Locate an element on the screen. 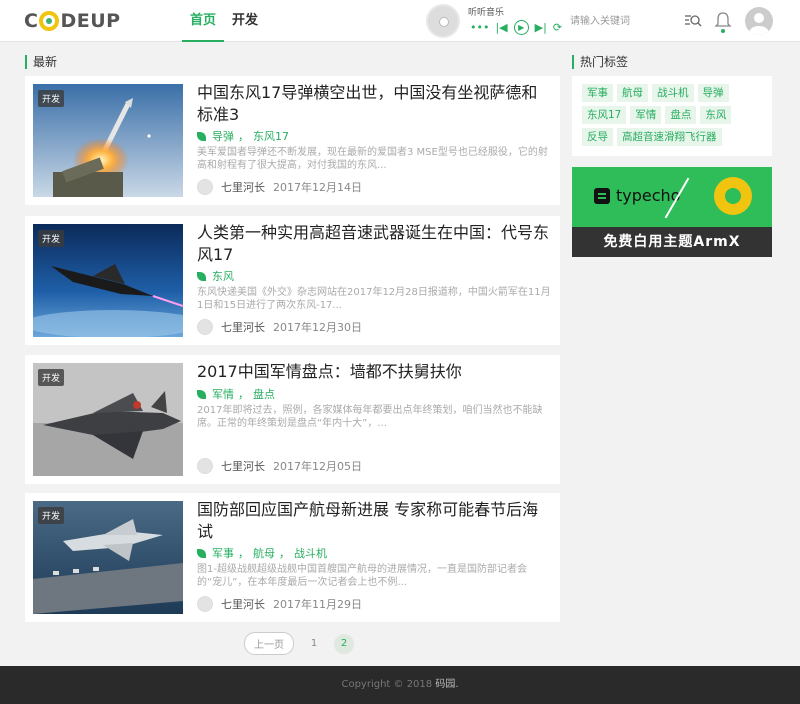  post-tag: 盘点 is located at coordinates (264, 394).